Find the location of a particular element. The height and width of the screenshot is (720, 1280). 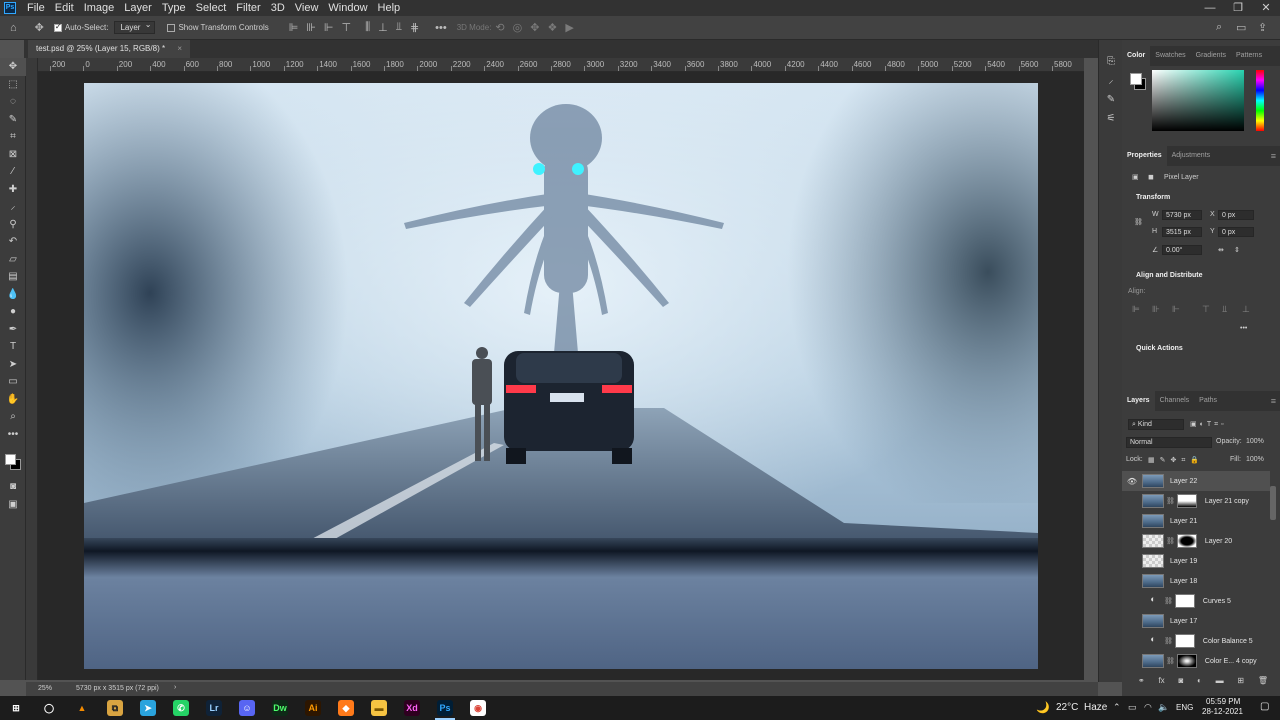

layer-row: 👁 ⛓ Layer 21 copy is located at coordinates (1196, 501).